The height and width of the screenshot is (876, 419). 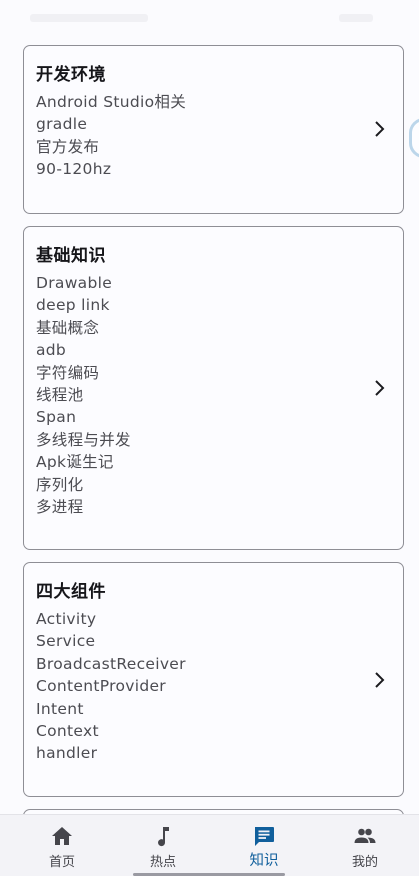 I want to click on card-title: 四大组件, so click(x=71, y=592).